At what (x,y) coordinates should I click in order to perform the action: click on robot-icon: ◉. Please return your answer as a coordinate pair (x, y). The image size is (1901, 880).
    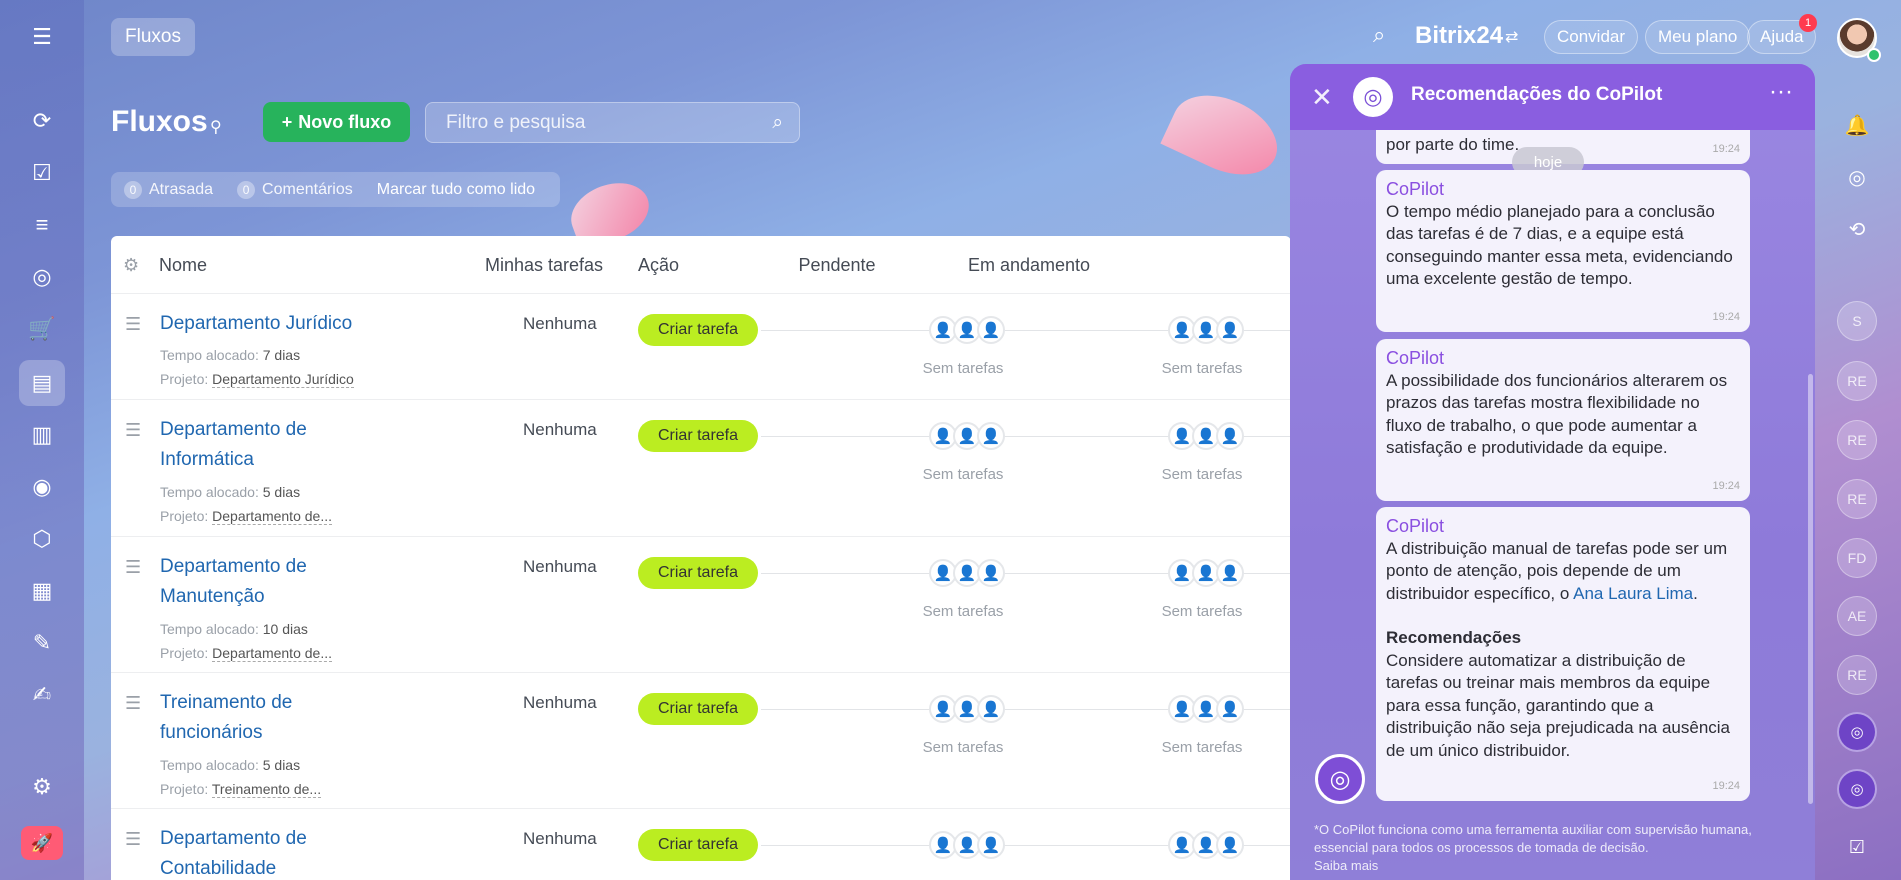
    Looking at the image, I should click on (42, 487).